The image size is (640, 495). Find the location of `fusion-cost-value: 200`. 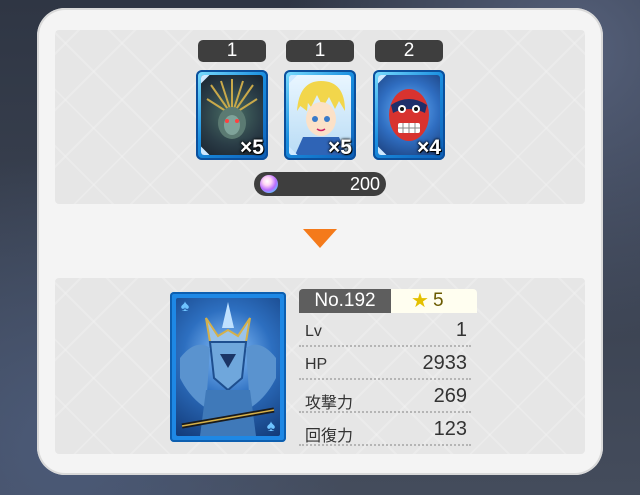

fusion-cost-value: 200 is located at coordinates (364, 184).